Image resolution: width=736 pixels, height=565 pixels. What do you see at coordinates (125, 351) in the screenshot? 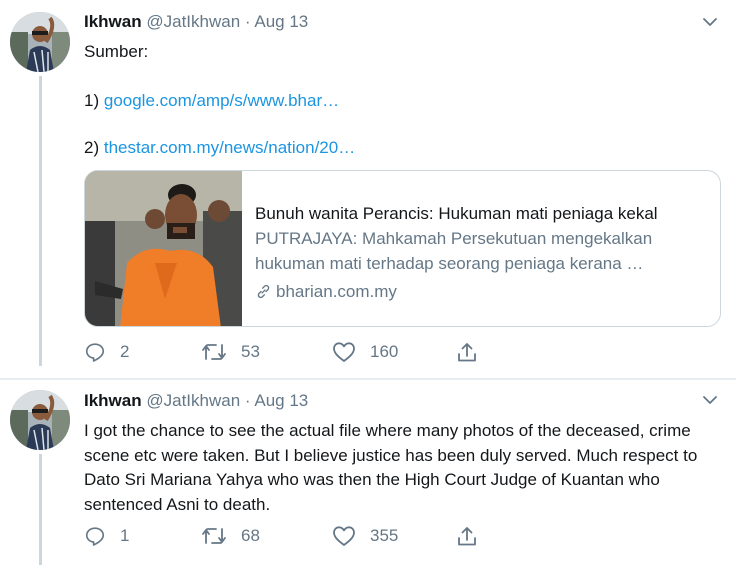
I see `reply-count: 2` at bounding box center [125, 351].